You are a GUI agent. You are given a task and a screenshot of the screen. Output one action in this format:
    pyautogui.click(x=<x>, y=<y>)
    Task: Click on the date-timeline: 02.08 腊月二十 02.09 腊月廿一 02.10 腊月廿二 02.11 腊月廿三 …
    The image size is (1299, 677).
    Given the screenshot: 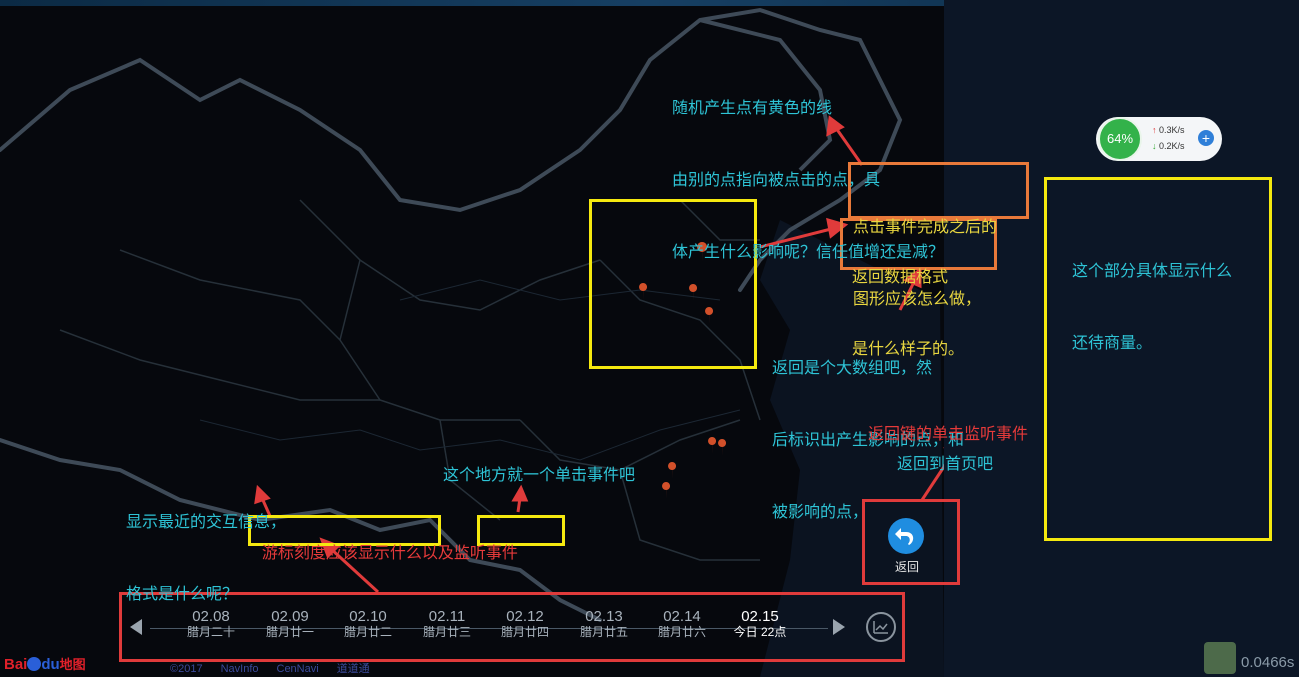 What is the action you would take?
    pyautogui.click(x=512, y=627)
    